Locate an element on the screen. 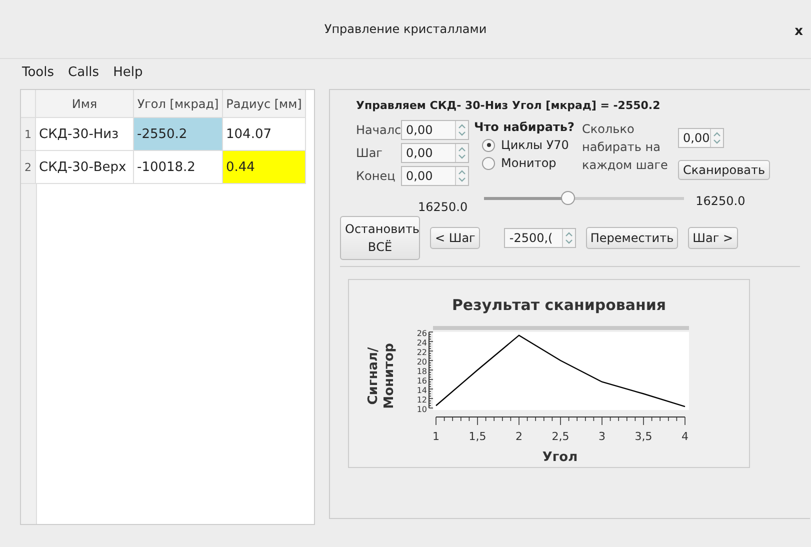 This screenshot has width=811, height=547. table-cell: 104.07 is located at coordinates (264, 134).